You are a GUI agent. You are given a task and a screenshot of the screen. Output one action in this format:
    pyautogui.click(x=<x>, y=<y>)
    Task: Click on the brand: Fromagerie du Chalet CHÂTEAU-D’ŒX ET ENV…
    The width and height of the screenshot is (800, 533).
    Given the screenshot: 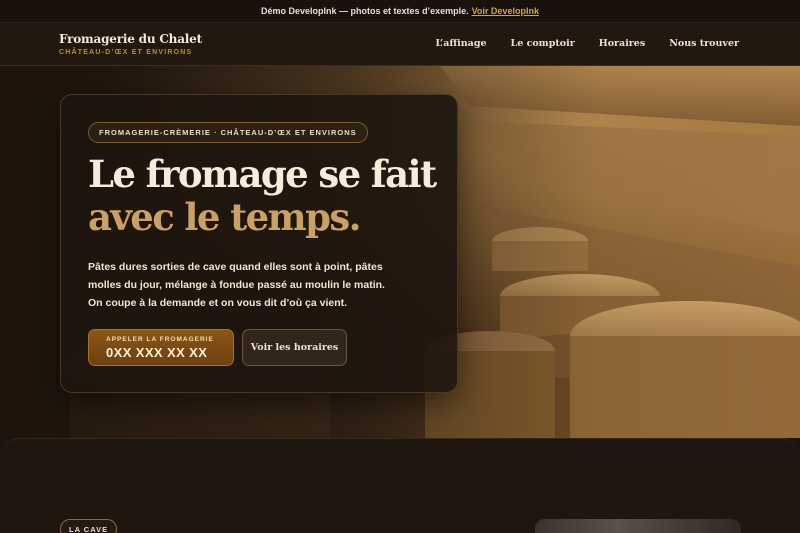 What is the action you would take?
    pyautogui.click(x=130, y=44)
    